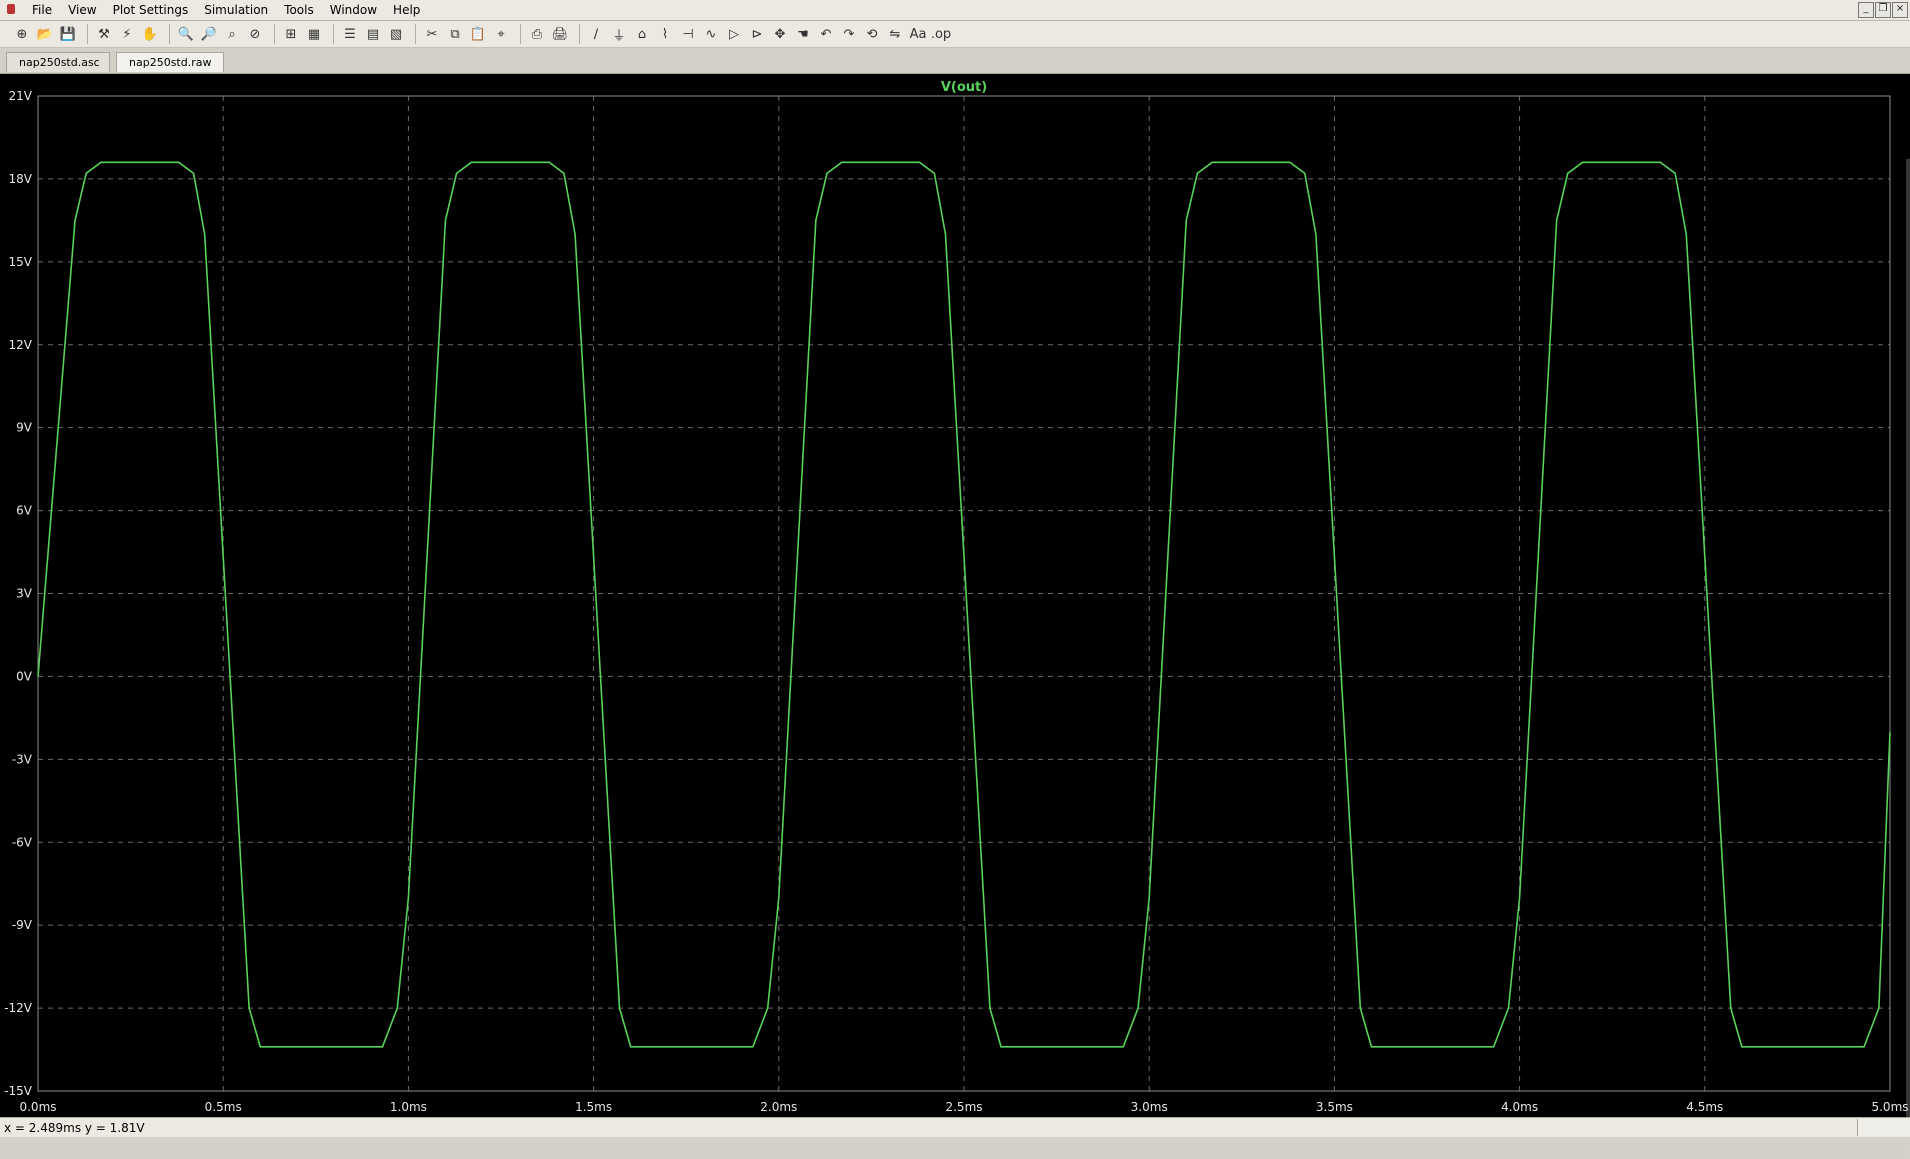 This screenshot has height=1159, width=1910. What do you see at coordinates (1334, 1107) in the screenshot?
I see `x-tick-label: 3.5ms` at bounding box center [1334, 1107].